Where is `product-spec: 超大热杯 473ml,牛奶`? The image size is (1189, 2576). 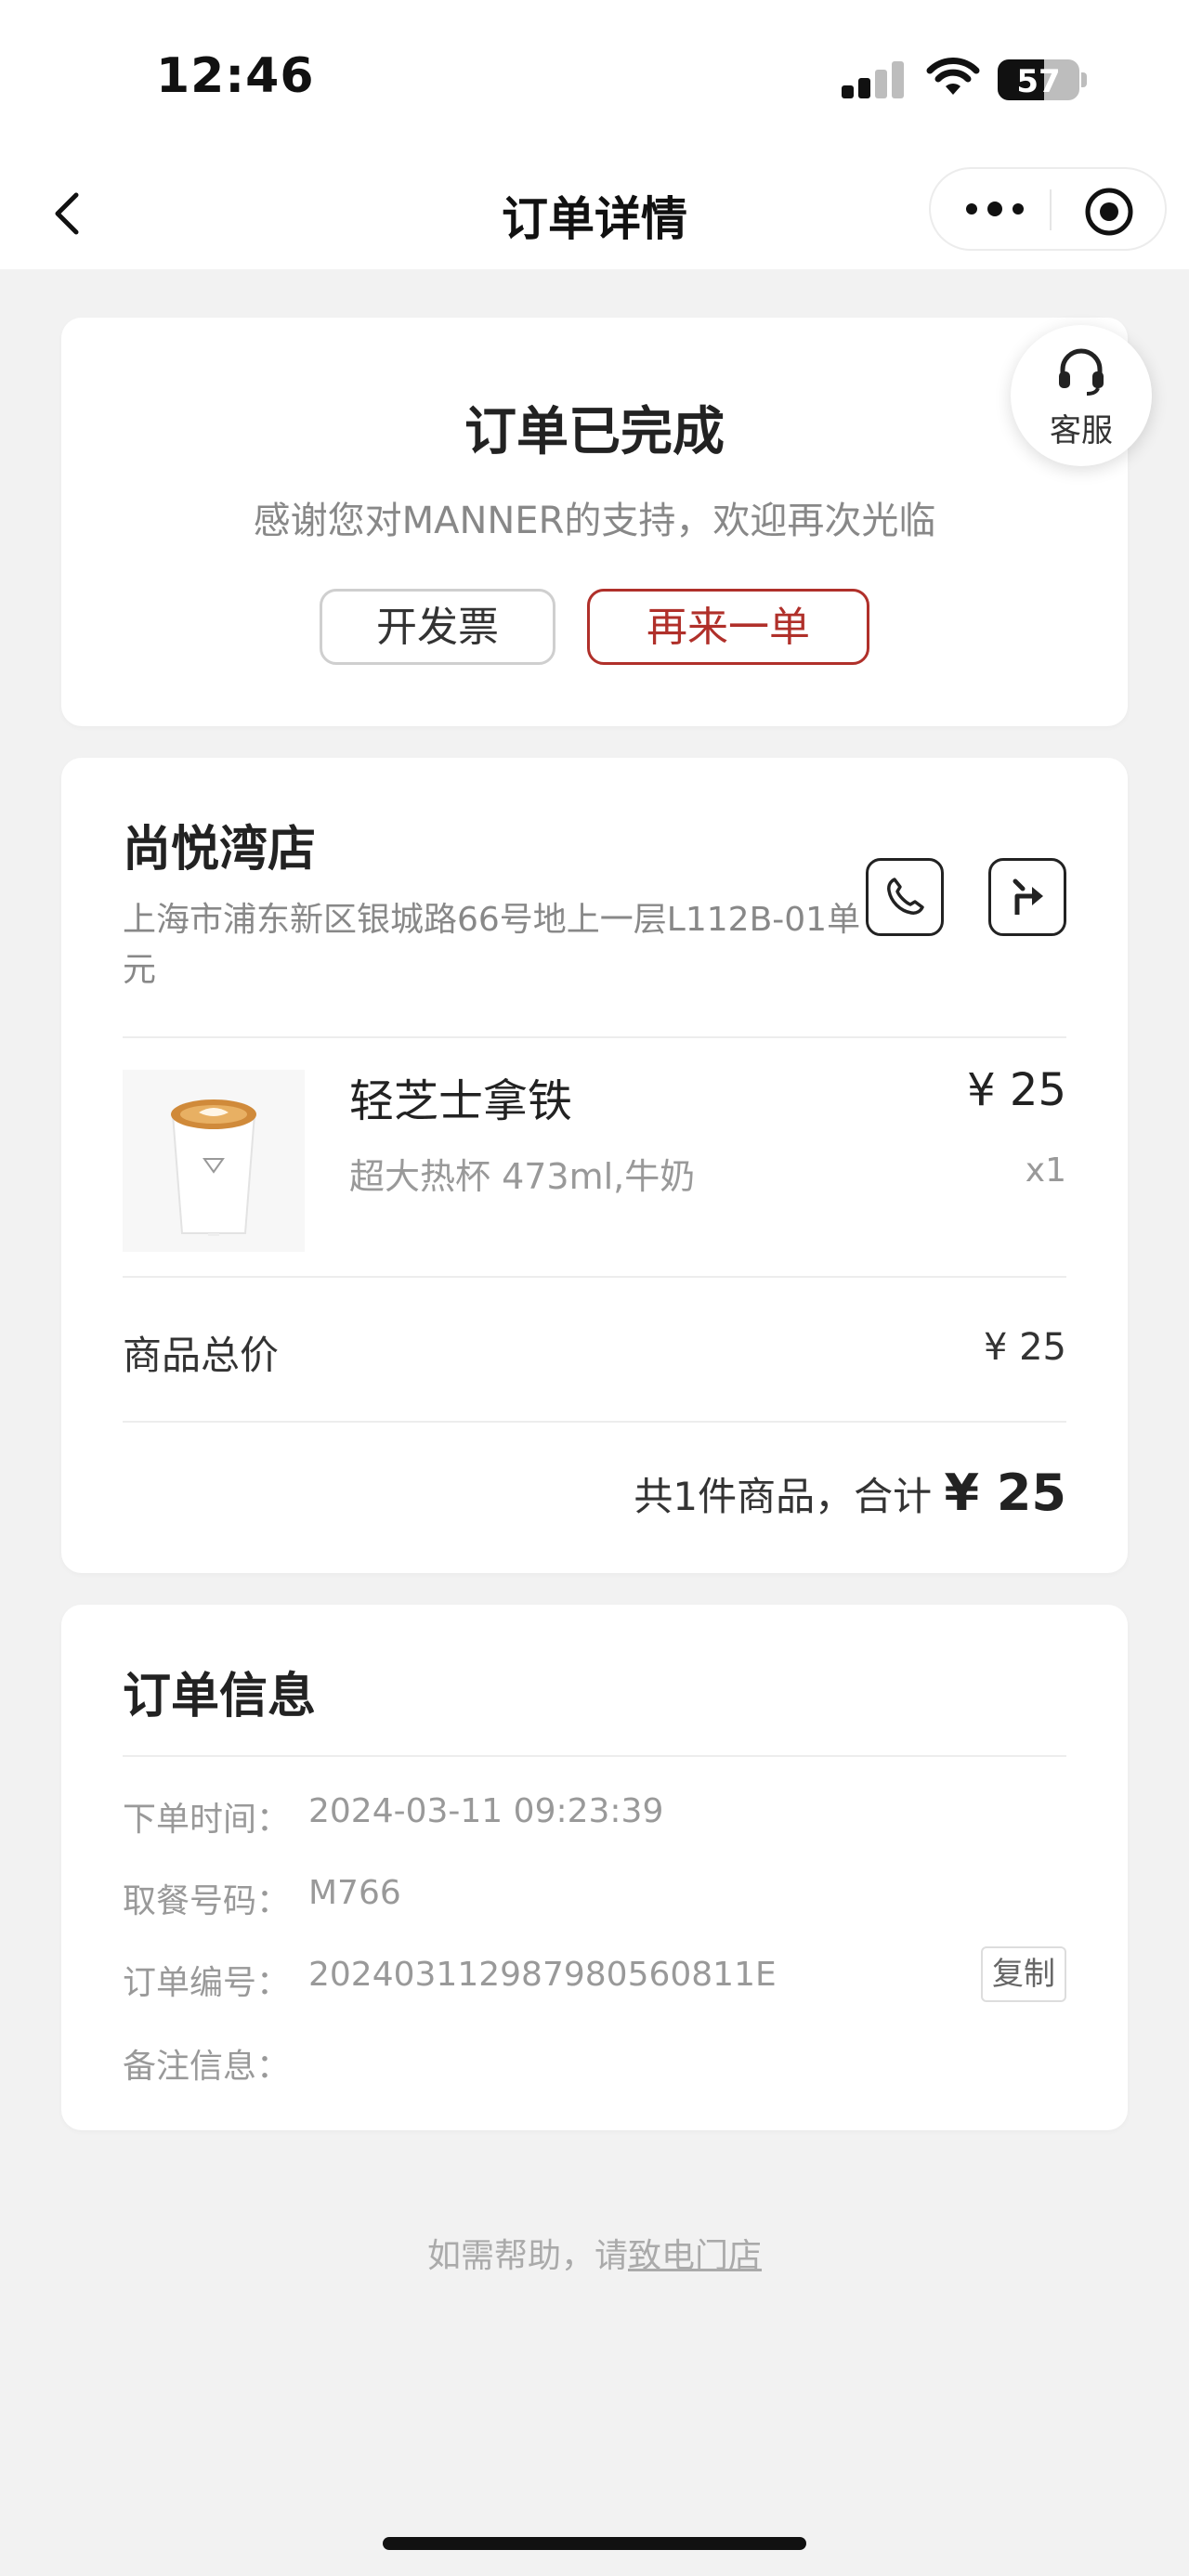
product-spec: 超大热杯 473ml,牛奶 is located at coordinates (522, 1177).